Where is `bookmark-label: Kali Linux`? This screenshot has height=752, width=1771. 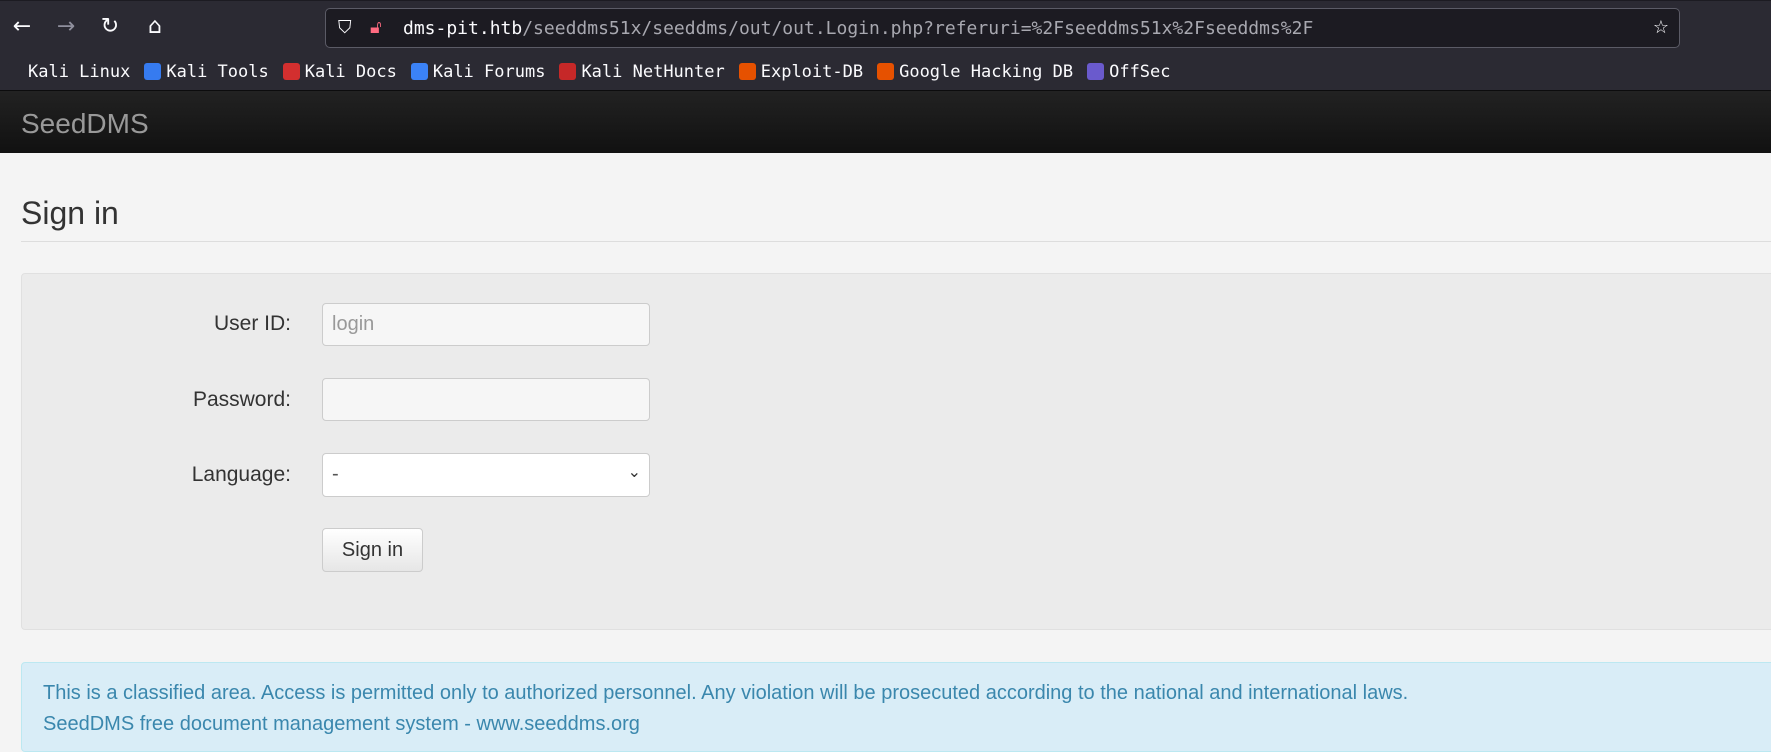 bookmark-label: Kali Linux is located at coordinates (79, 71).